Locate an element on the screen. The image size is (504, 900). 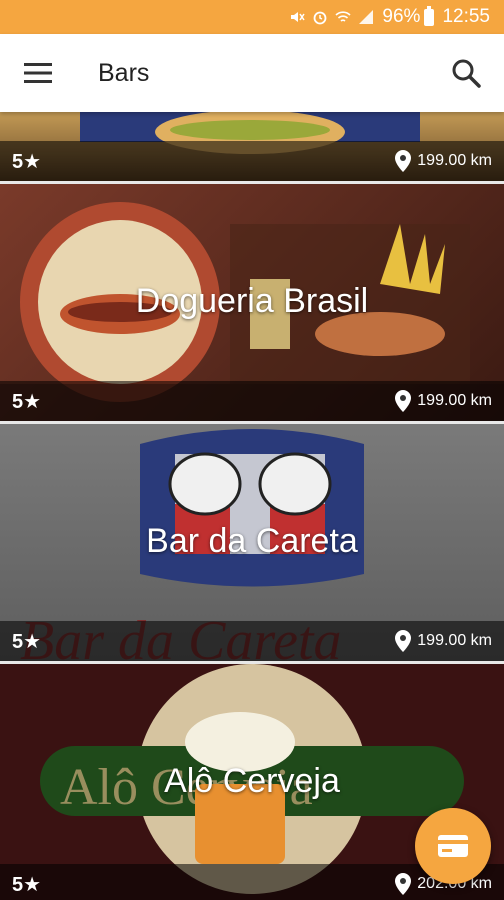
search-button is located at coordinates (466, 73).